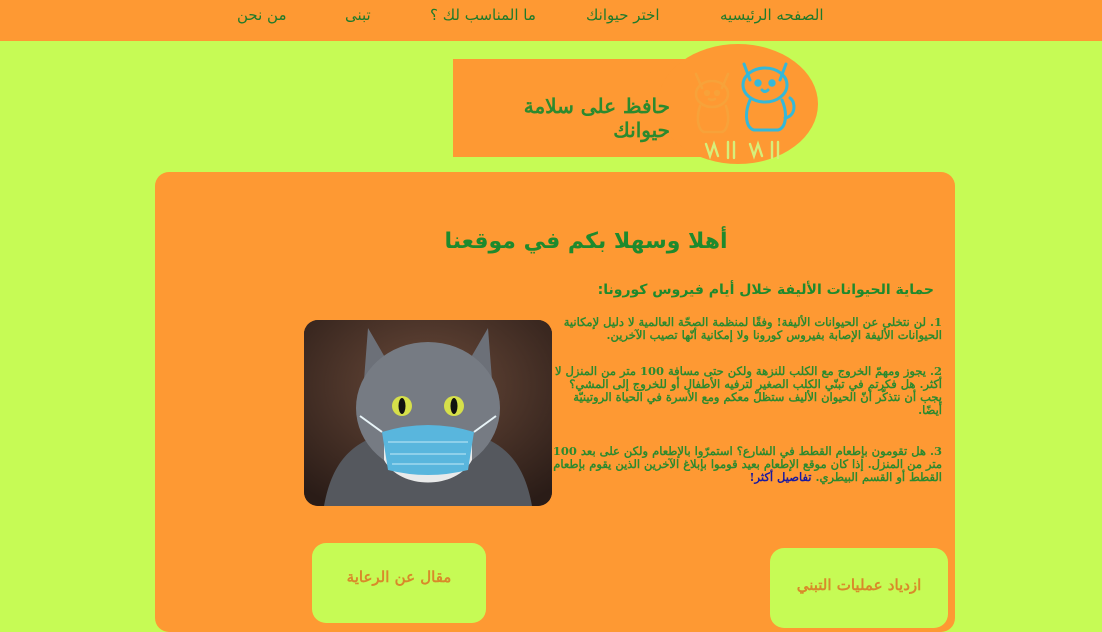  What do you see at coordinates (399, 577) in the screenshot?
I see `care-article-label: مقال عن الرعاية` at bounding box center [399, 577].